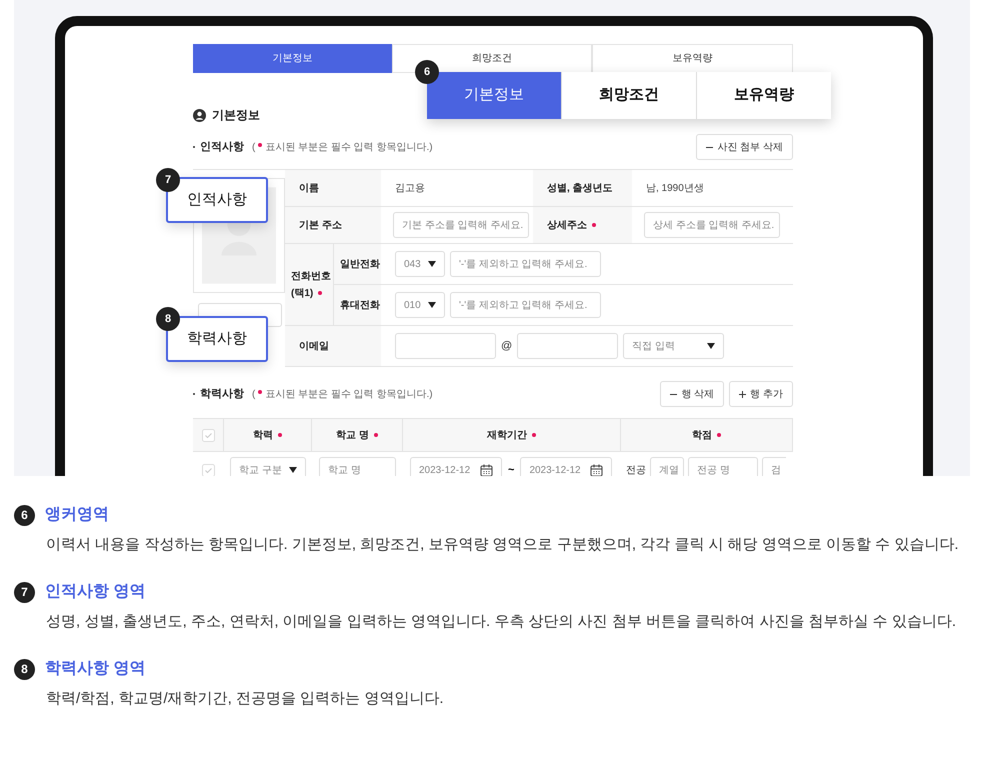  Describe the element at coordinates (567, 225) in the screenshot. I see `field-label: 상세주소` at that location.